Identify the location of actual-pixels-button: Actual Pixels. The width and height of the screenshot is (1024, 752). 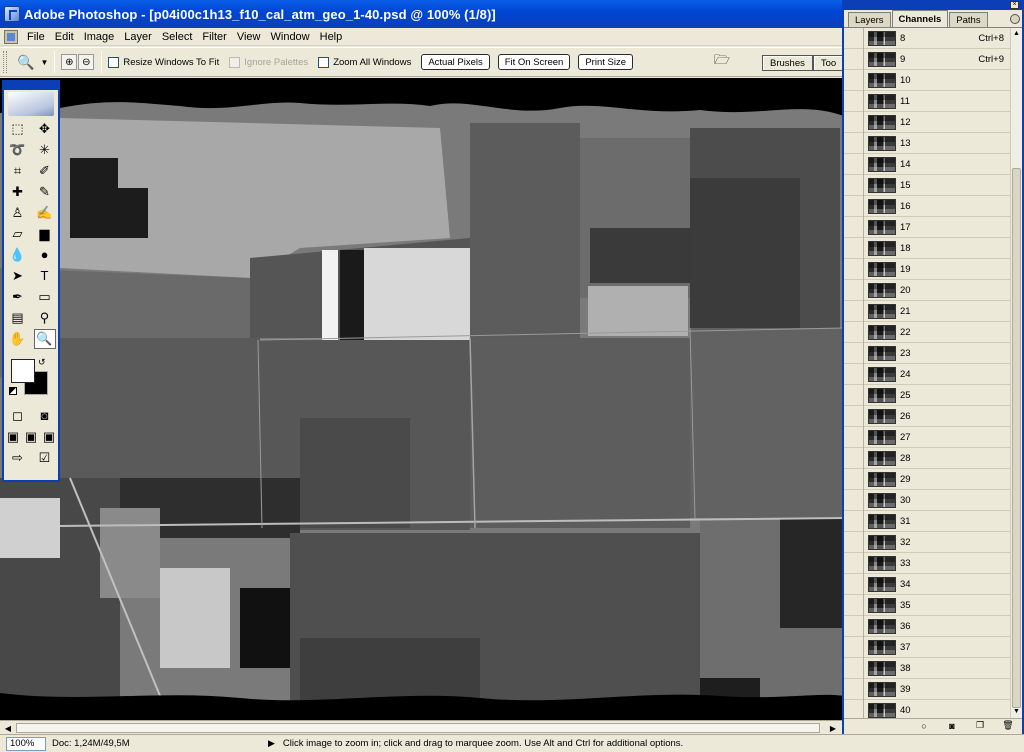
(455, 62).